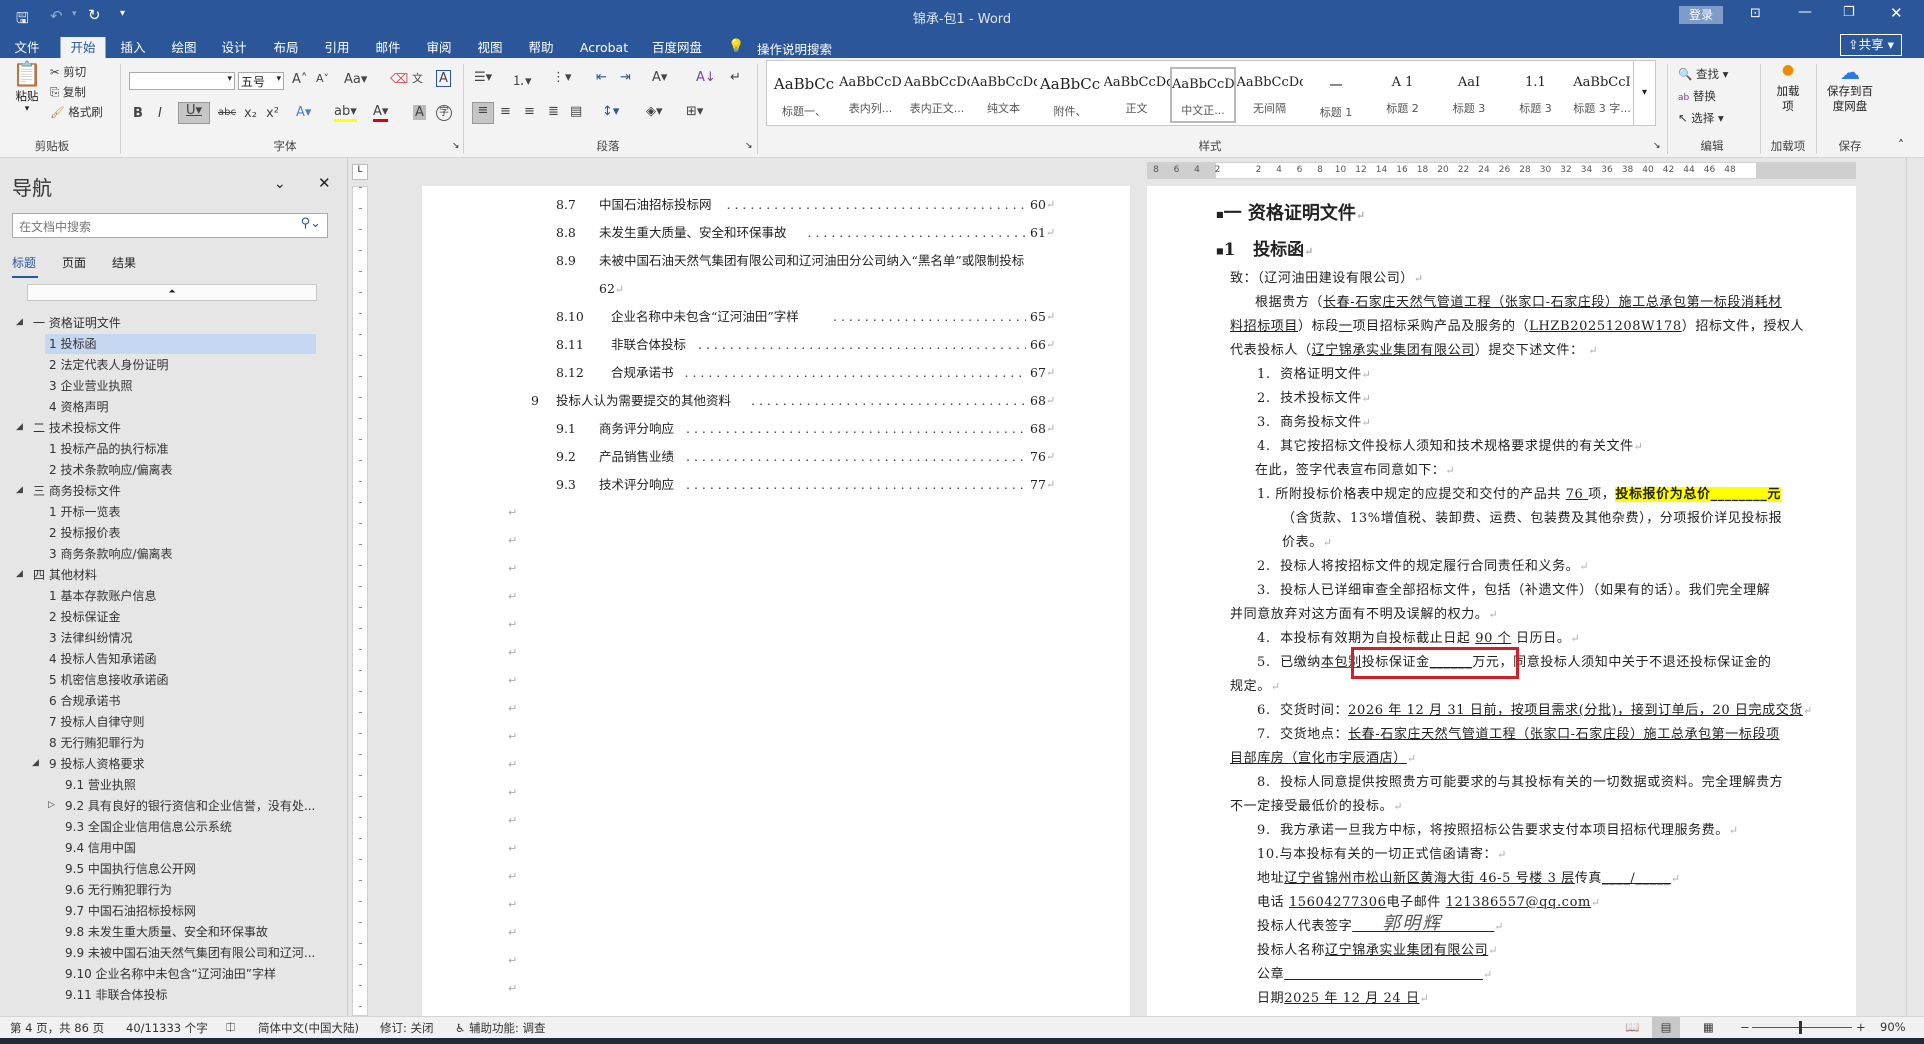 Image resolution: width=1924 pixels, height=1044 pixels. What do you see at coordinates (438, 47) in the screenshot?
I see `tab-8: 审阅` at bounding box center [438, 47].